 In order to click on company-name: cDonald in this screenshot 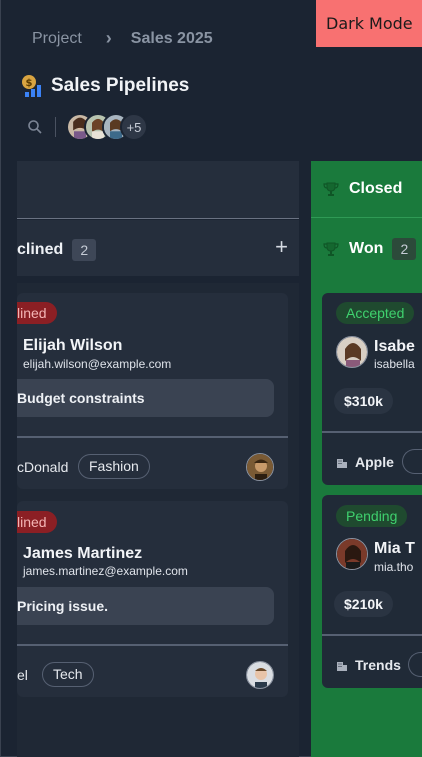, I will do `click(43, 467)`.